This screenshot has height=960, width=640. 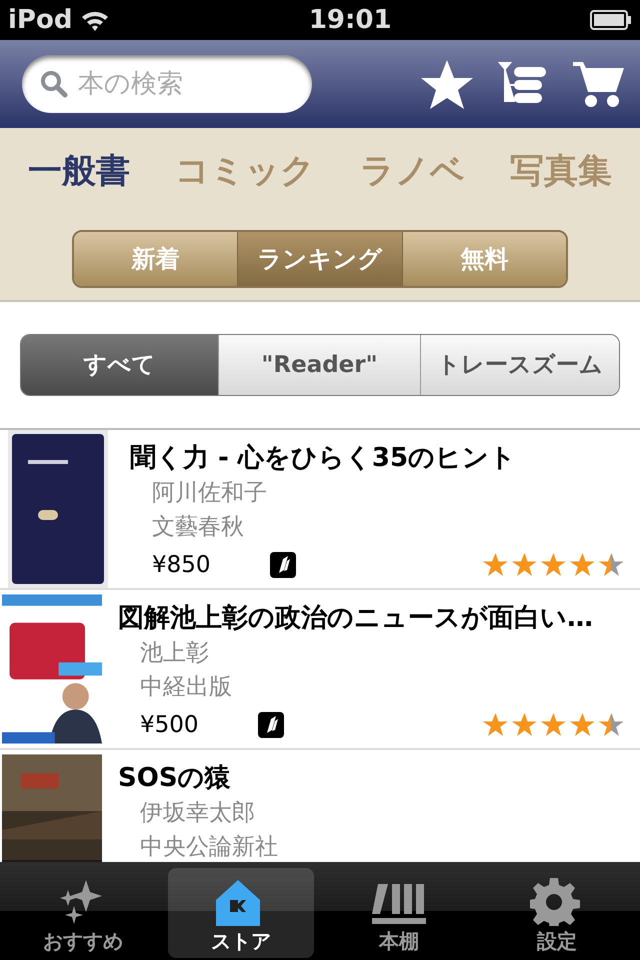 I want to click on battery-icon, so click(x=611, y=20).